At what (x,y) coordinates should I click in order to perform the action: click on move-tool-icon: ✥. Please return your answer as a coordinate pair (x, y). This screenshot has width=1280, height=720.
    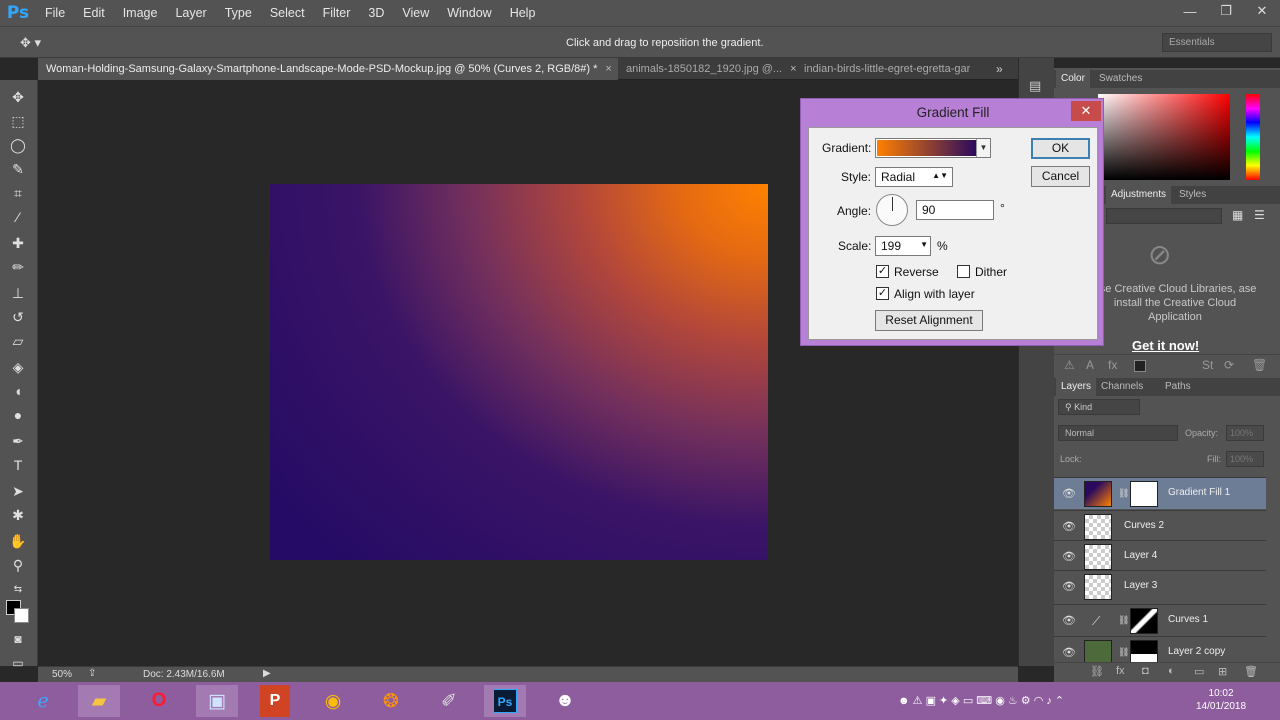
    Looking at the image, I should click on (18, 97).